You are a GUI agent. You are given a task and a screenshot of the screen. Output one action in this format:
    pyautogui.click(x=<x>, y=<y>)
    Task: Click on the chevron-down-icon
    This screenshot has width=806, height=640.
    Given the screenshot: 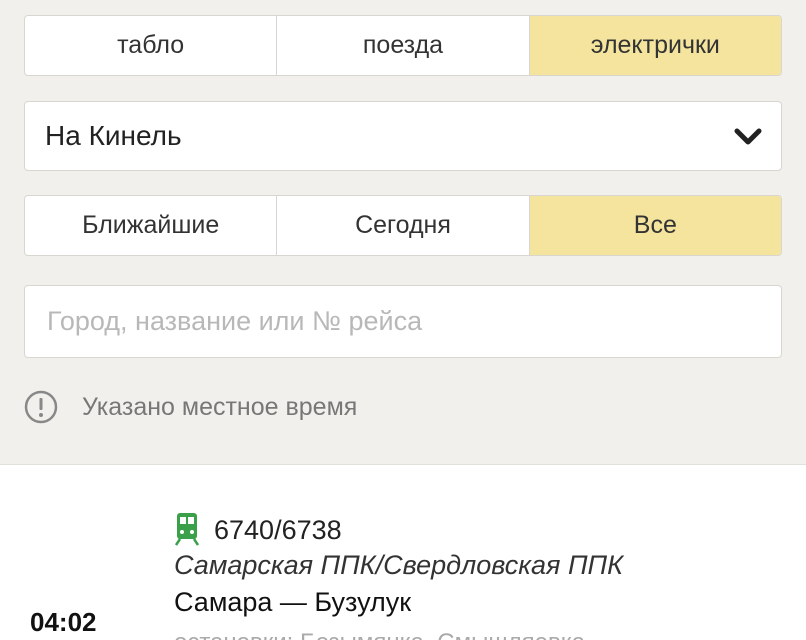 What is the action you would take?
    pyautogui.click(x=748, y=136)
    